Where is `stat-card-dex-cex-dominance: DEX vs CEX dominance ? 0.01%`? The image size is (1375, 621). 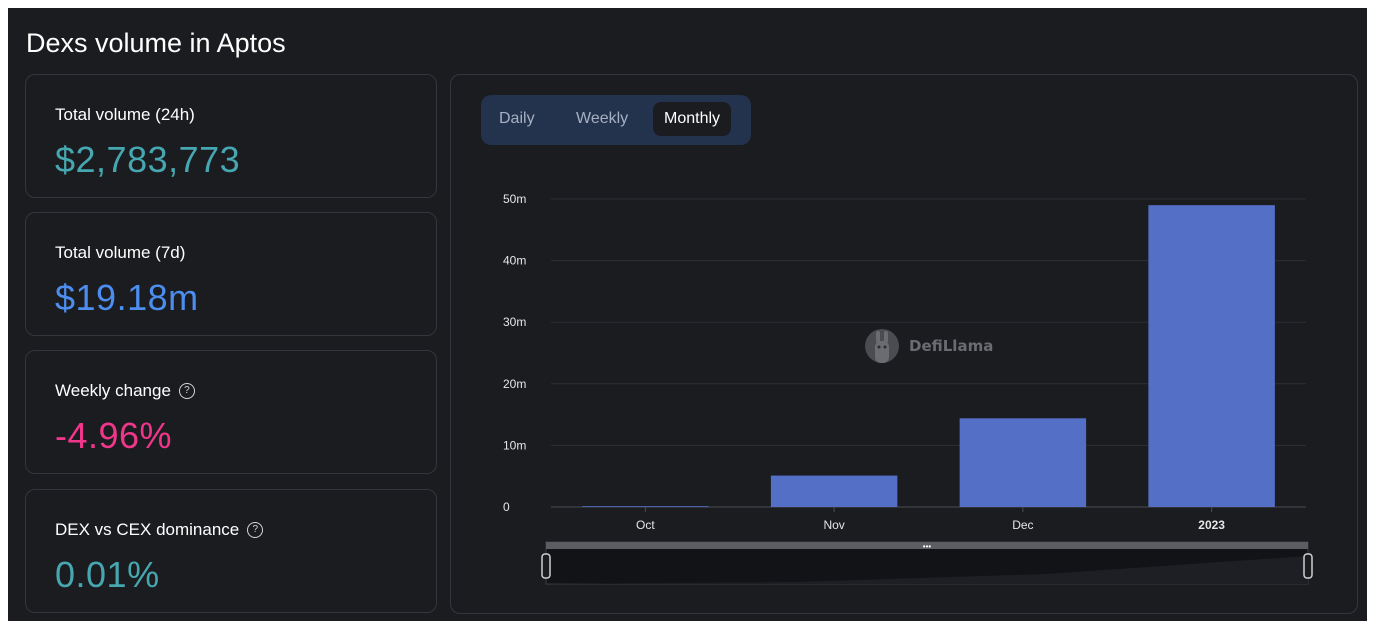
stat-card-dex-cex-dominance: DEX vs CEX dominance ? 0.01% is located at coordinates (231, 551).